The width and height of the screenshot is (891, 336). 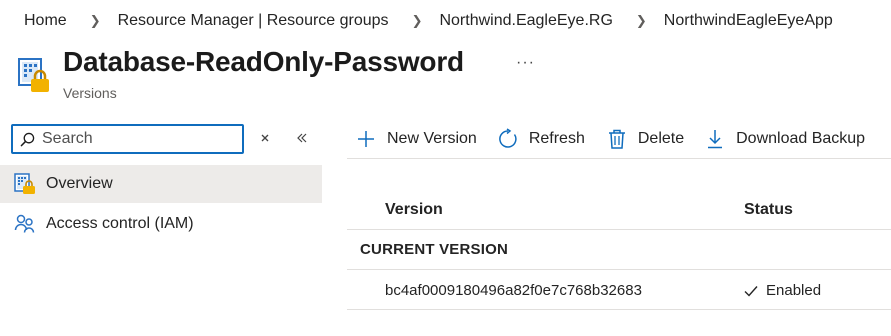 I want to click on refresh-label: Refresh, so click(x=556, y=138).